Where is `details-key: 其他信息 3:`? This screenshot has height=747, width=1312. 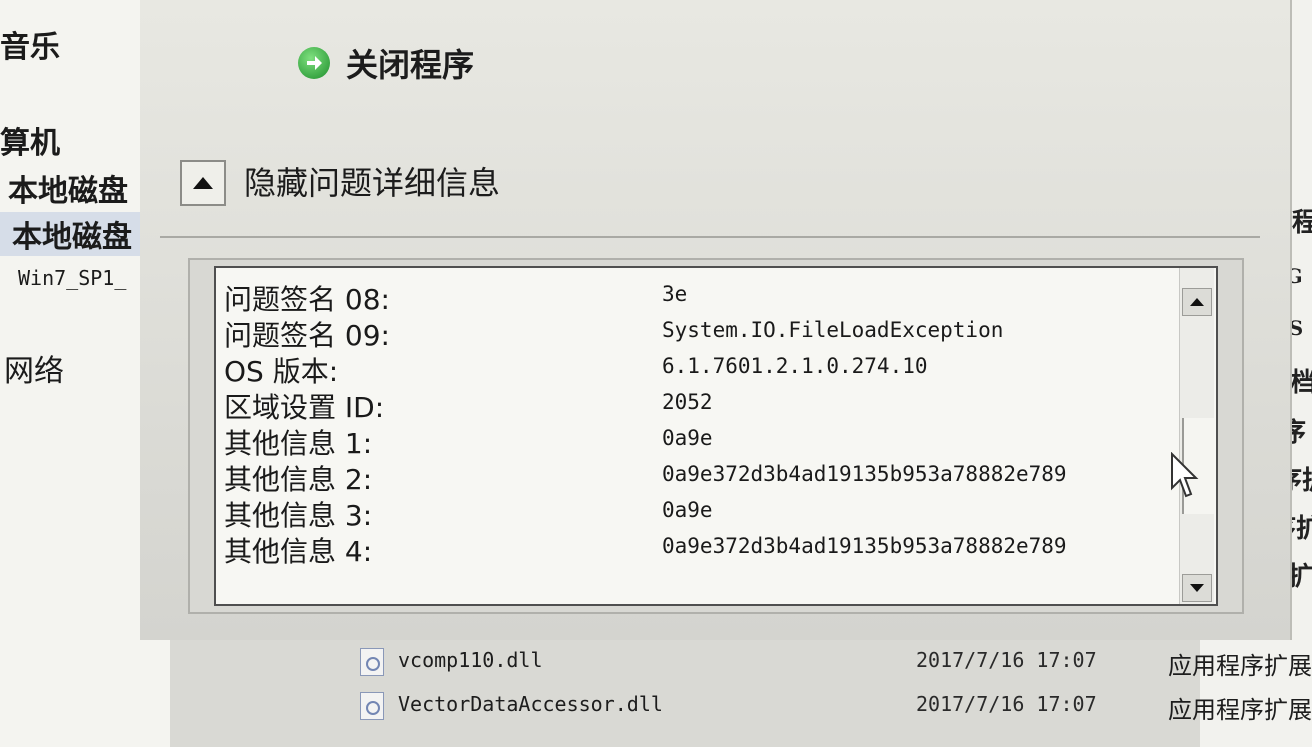
details-key: 其他信息 3: is located at coordinates (298, 515).